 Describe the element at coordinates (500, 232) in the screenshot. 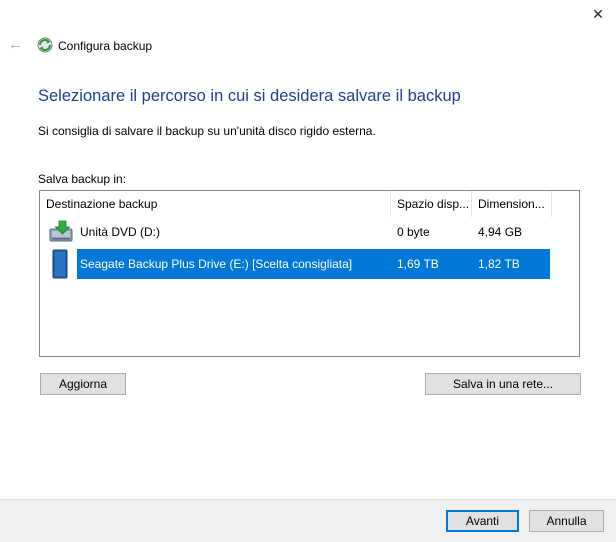

I see `size-value: 4,94 GB` at that location.